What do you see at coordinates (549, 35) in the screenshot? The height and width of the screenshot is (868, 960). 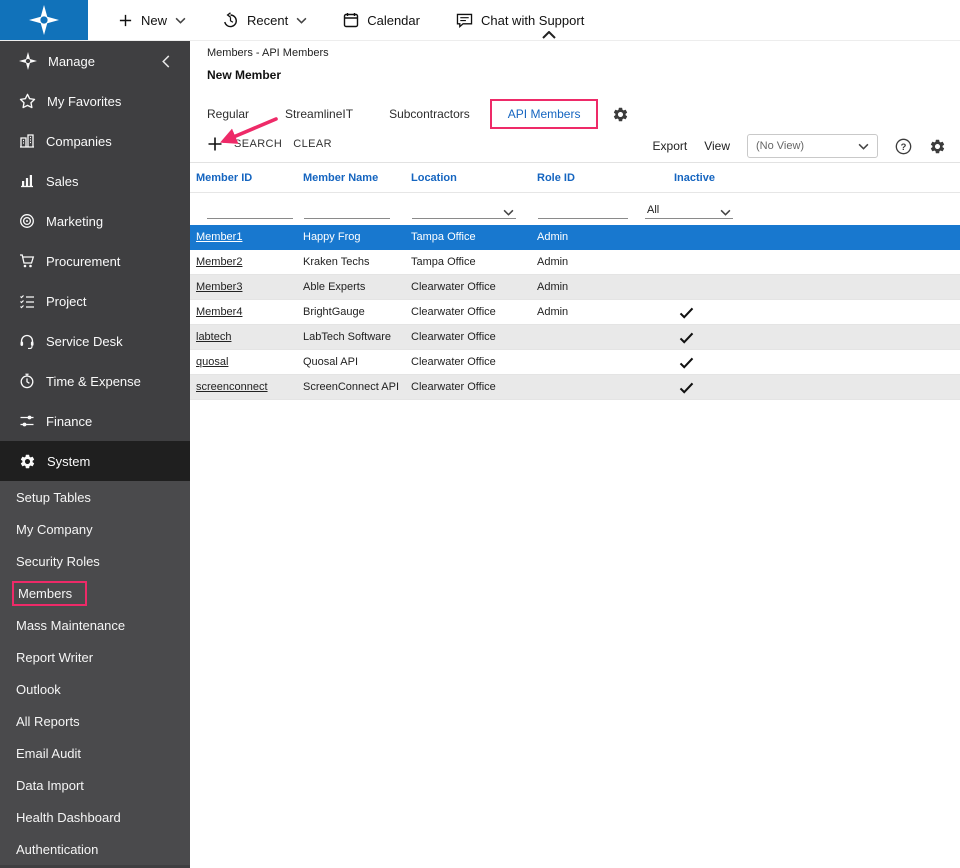 I see `collapse-header-chevron-icon` at bounding box center [549, 35].